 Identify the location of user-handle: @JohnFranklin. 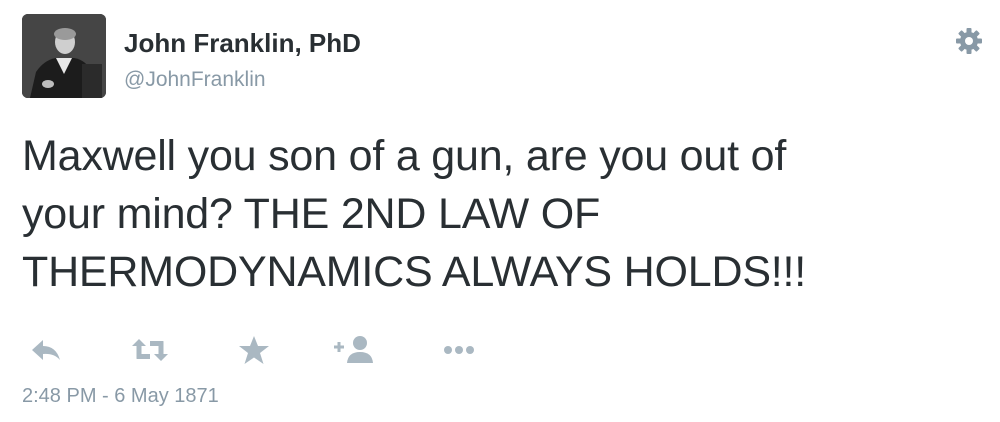
(195, 80).